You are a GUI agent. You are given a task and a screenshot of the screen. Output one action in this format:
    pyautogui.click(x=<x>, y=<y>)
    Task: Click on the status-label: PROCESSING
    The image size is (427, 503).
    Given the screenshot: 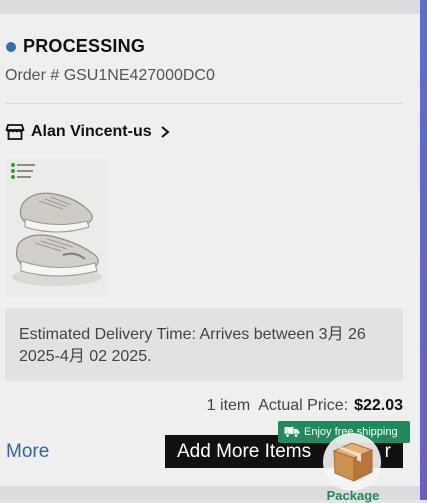 What is the action you would take?
    pyautogui.click(x=84, y=46)
    